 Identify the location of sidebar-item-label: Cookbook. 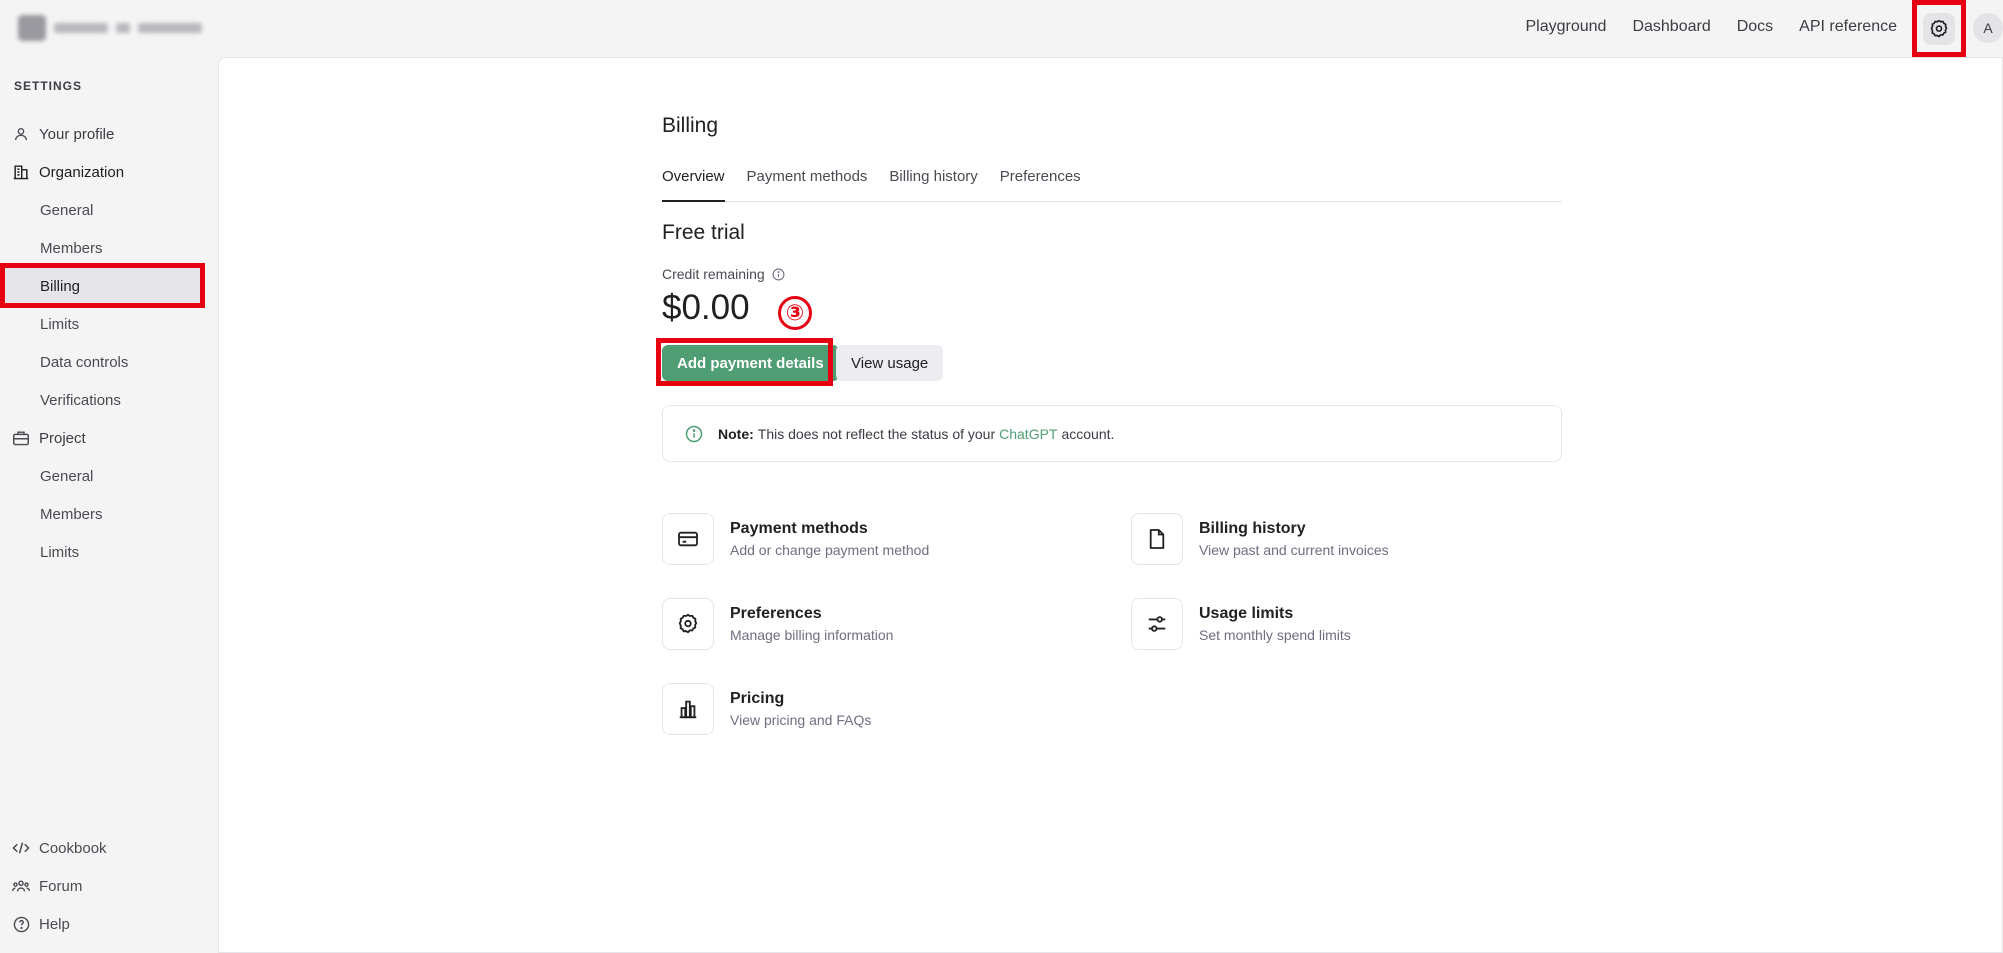
(73, 848).